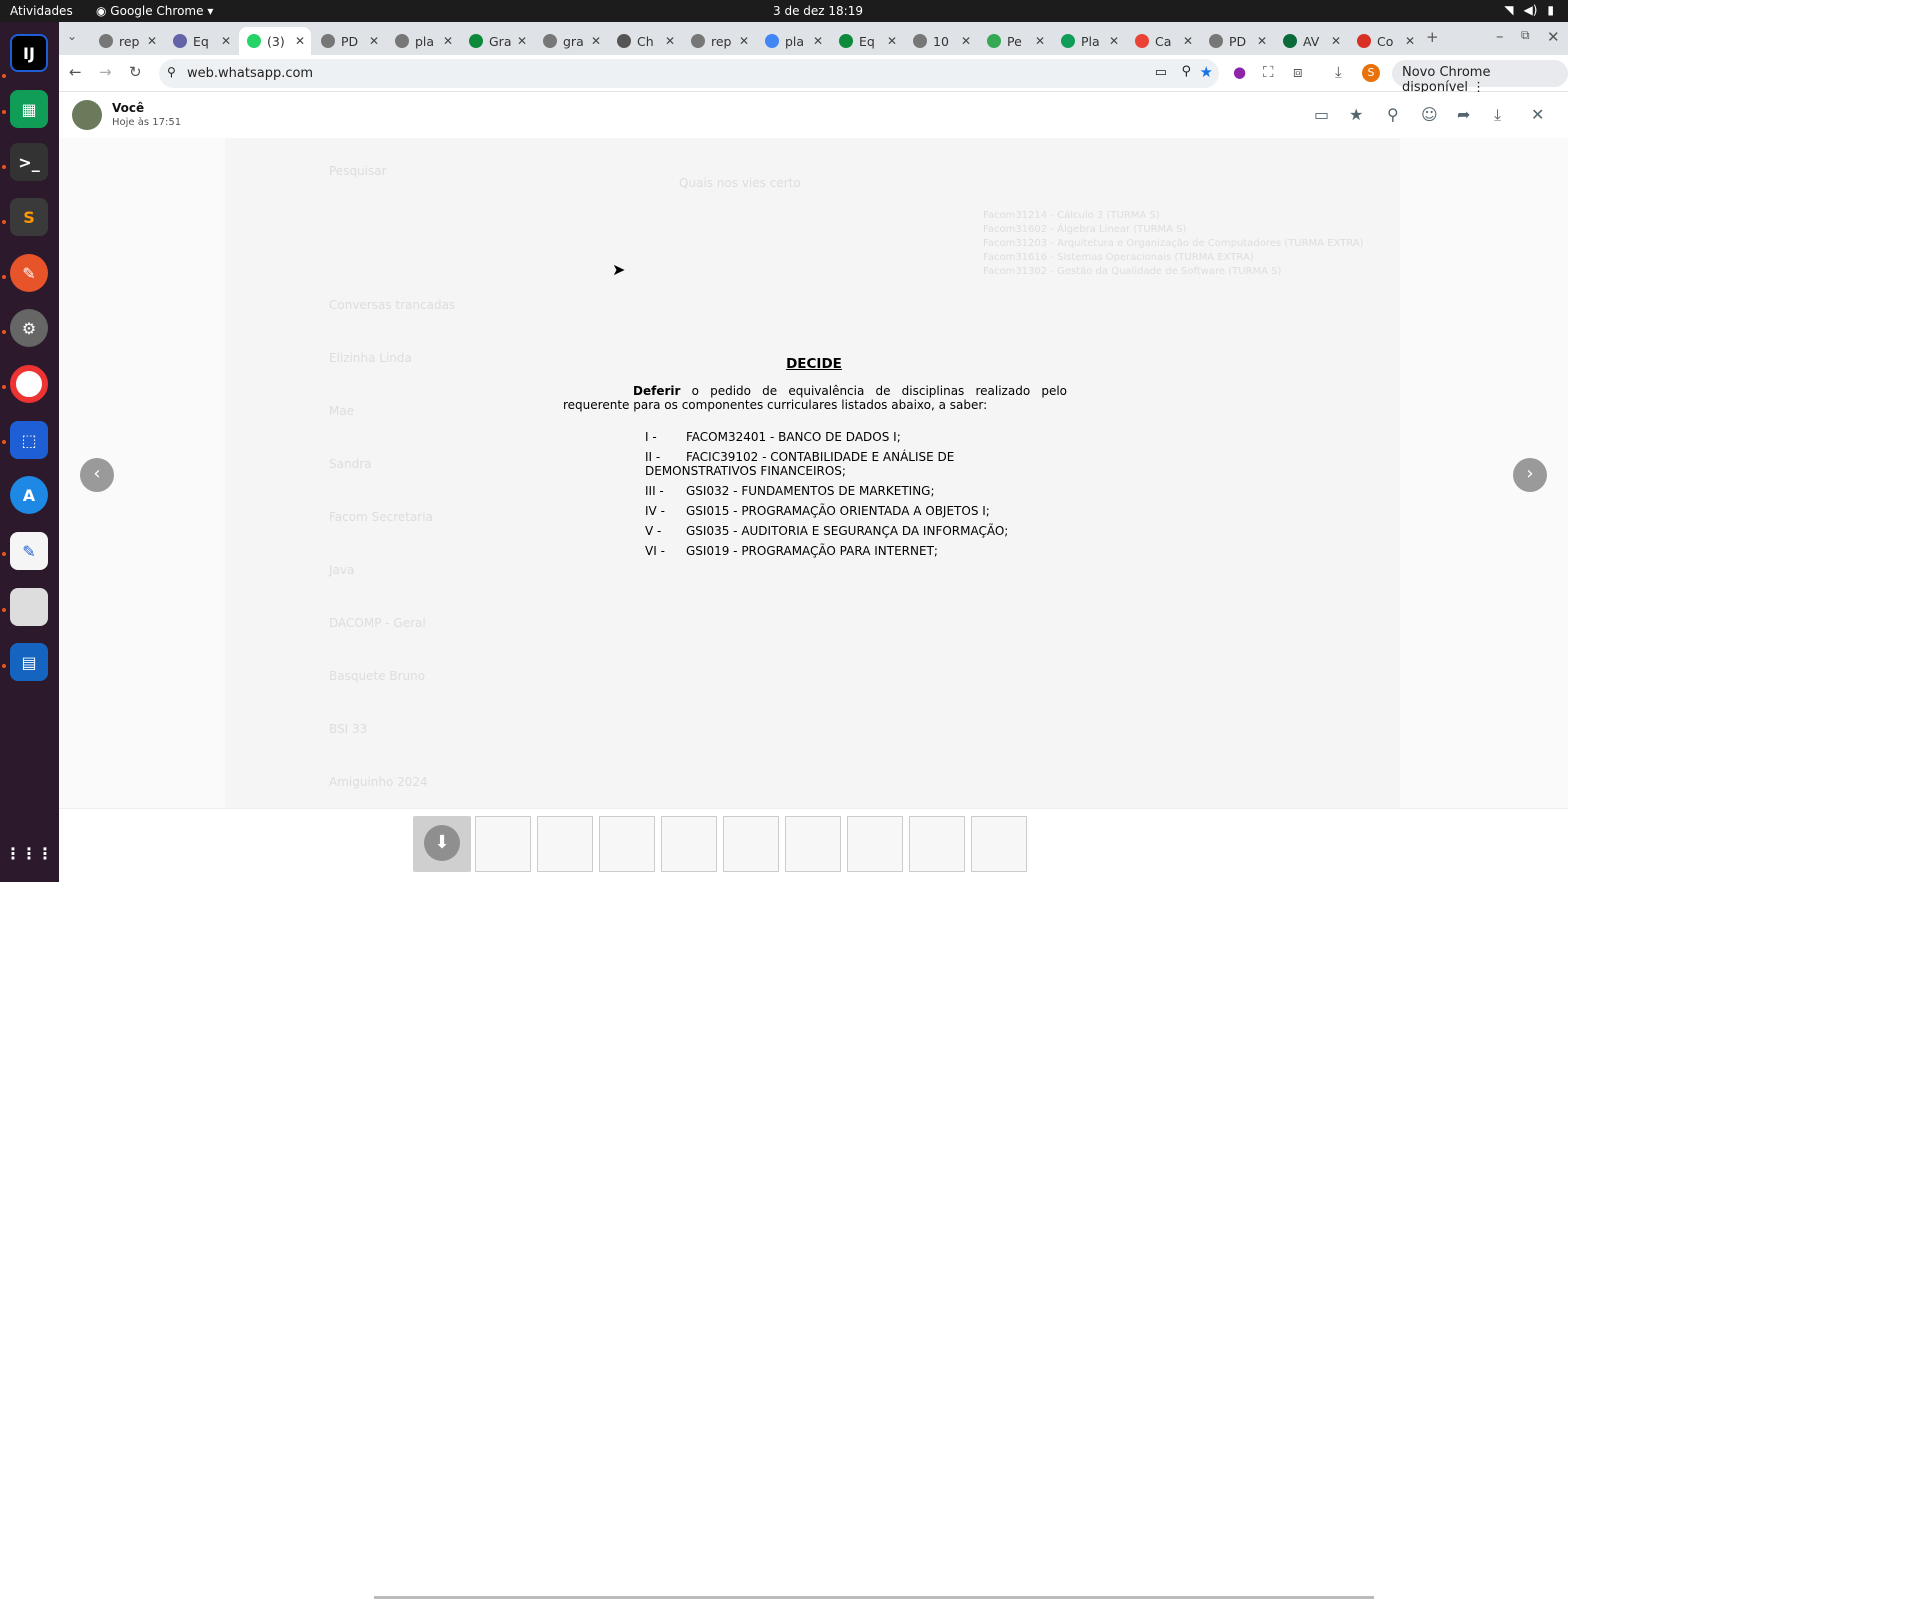 The height and width of the screenshot is (1599, 1920). I want to click on new-chrome-available-button: Novo Chrome disponível ⋮, so click(1480, 77).